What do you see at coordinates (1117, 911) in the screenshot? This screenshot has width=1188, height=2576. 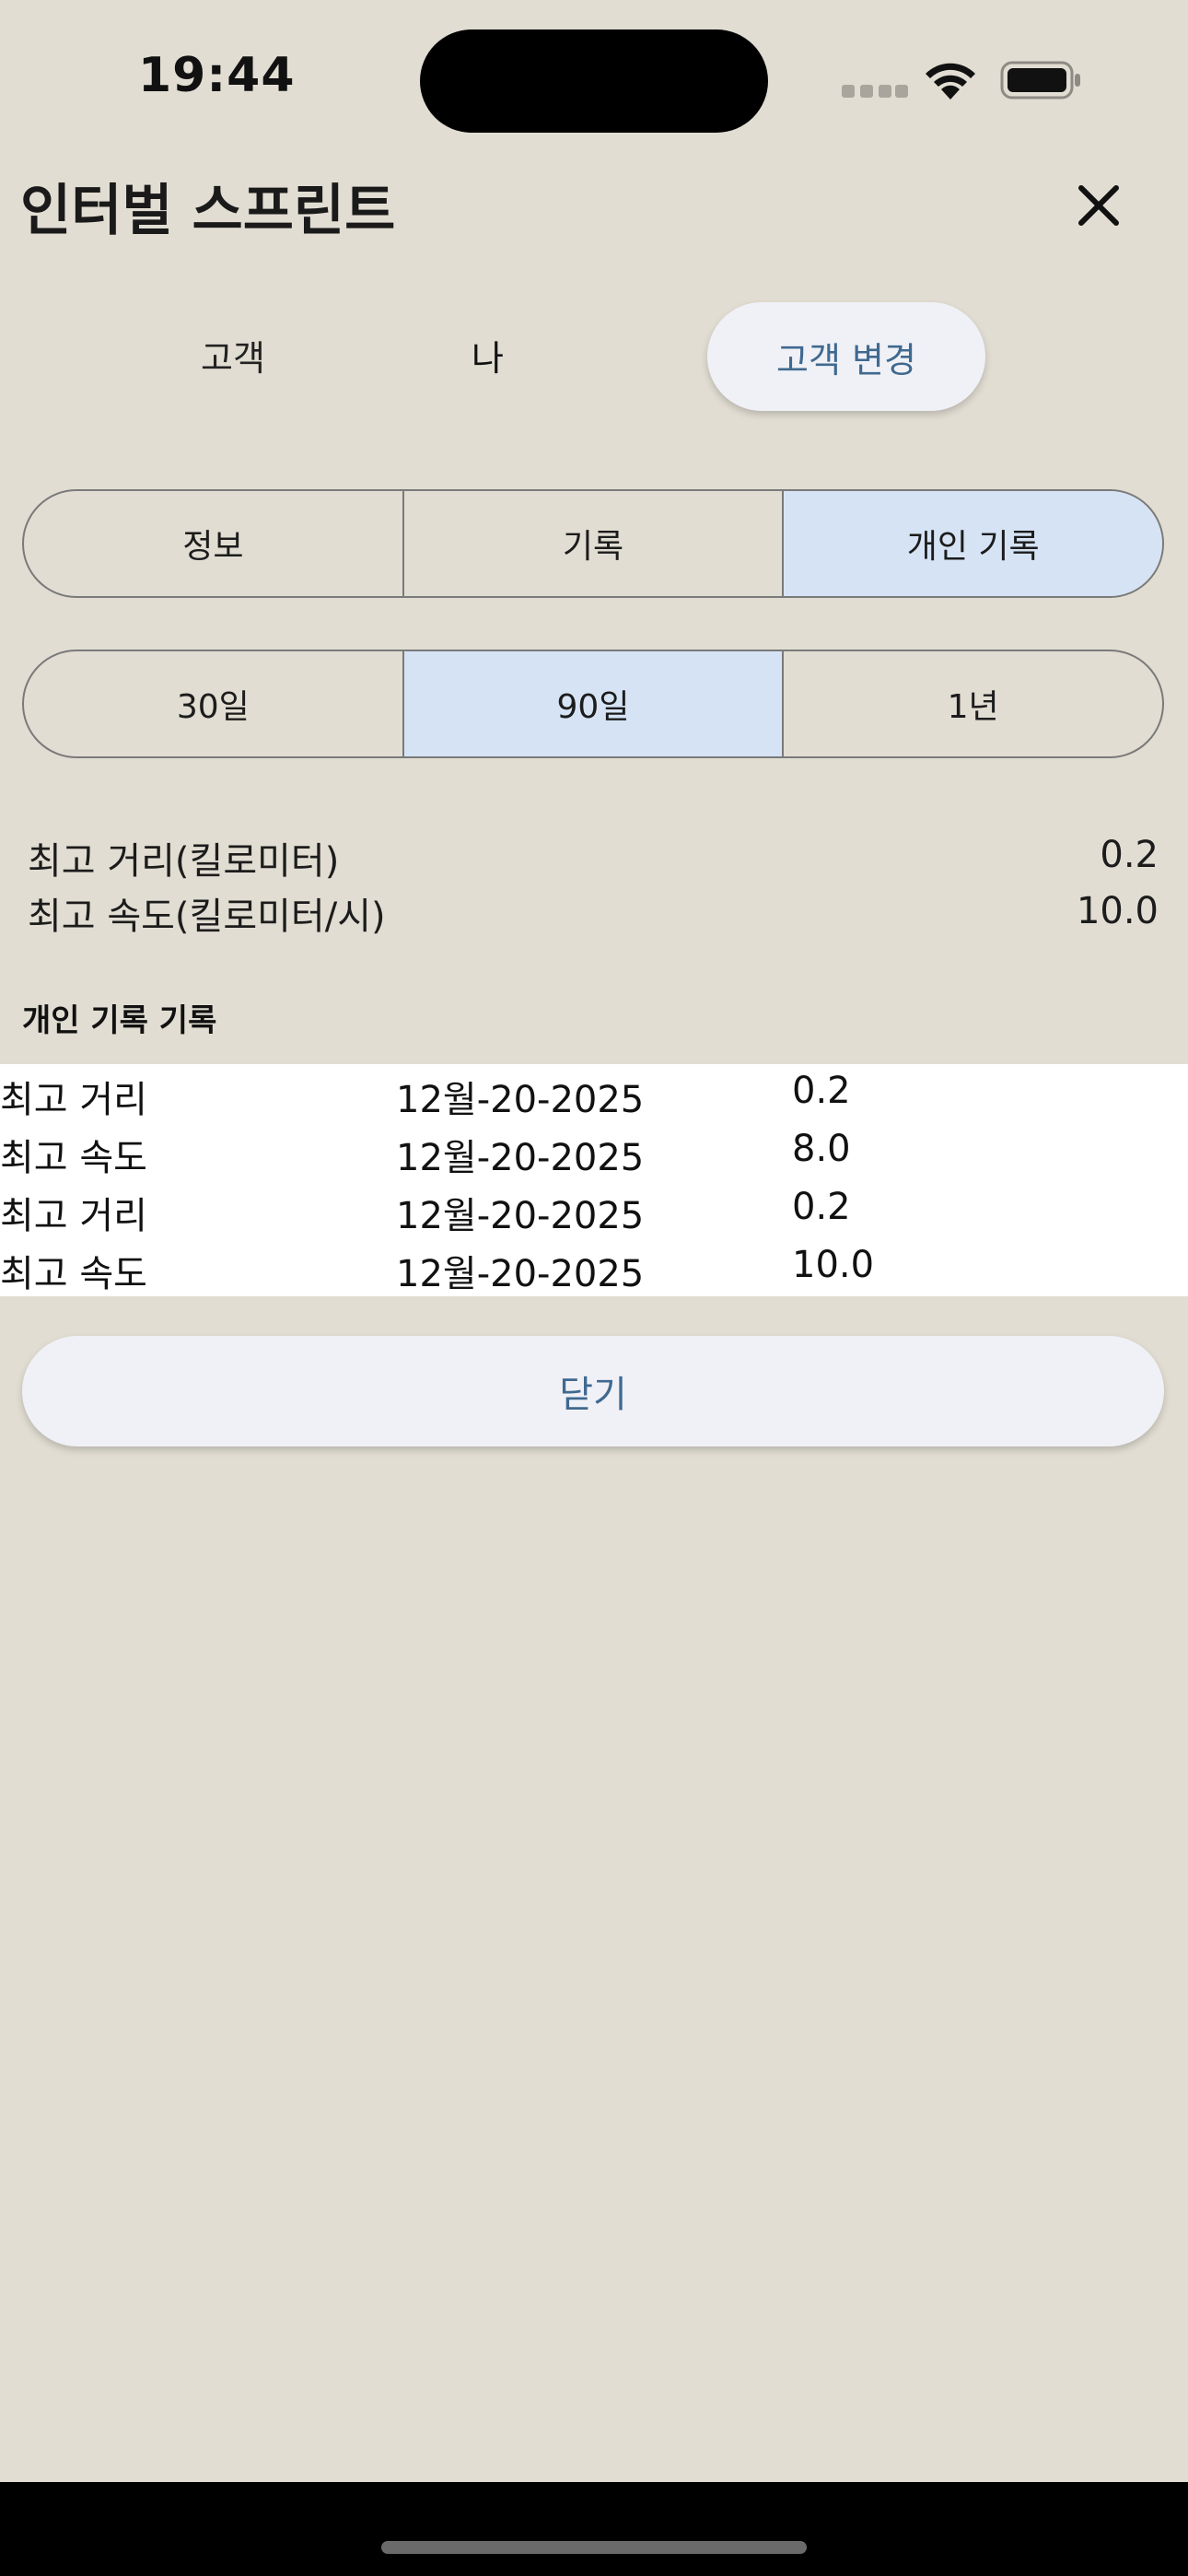 I see `best-speed-value: 10.0` at bounding box center [1117, 911].